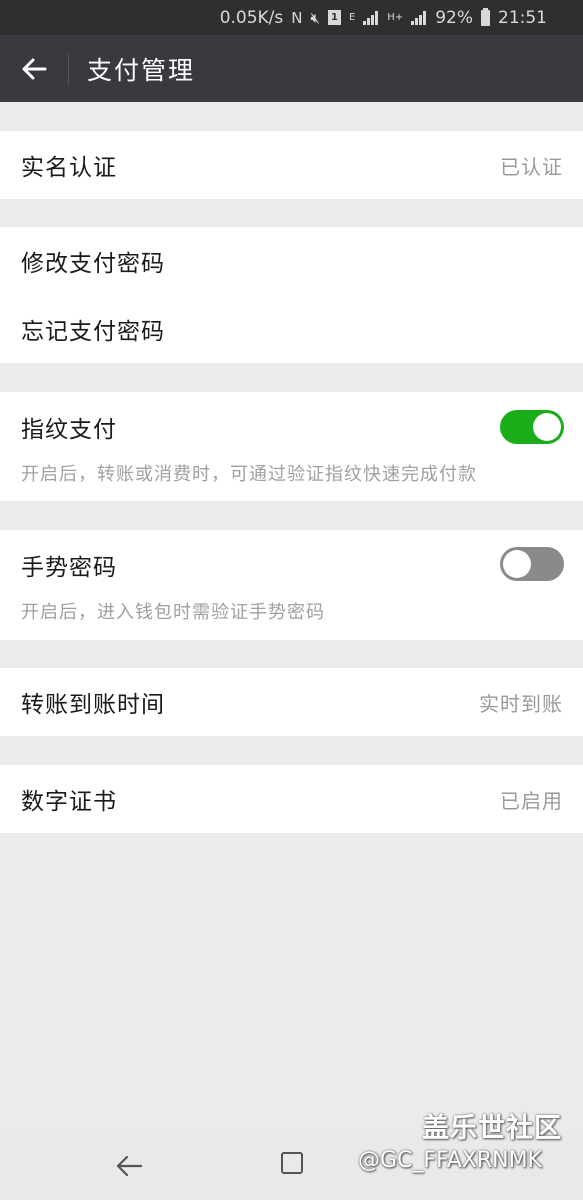 The image size is (583, 1200). What do you see at coordinates (173, 612) in the screenshot?
I see `gesture-description: 开启后，进入钱包时需验证手势密码` at bounding box center [173, 612].